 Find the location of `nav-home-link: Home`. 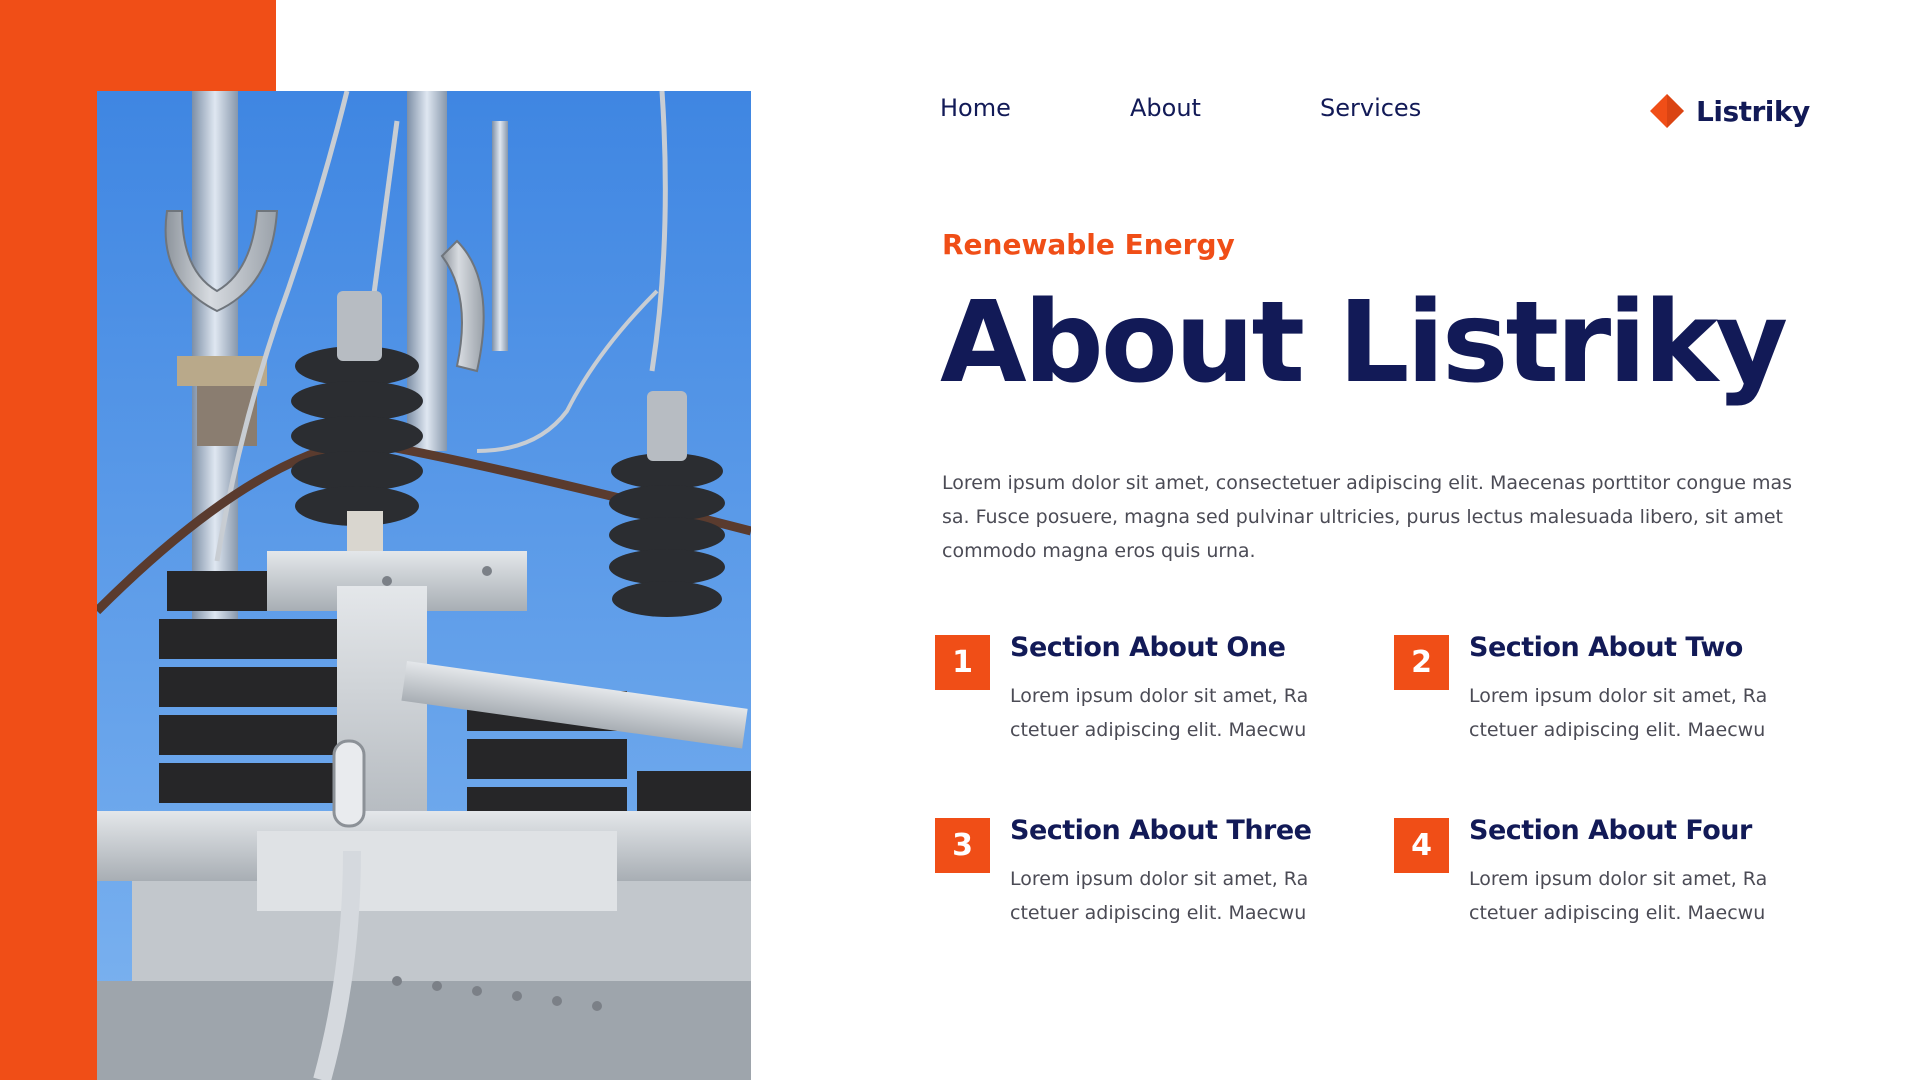

nav-home-link: Home is located at coordinates (975, 108).